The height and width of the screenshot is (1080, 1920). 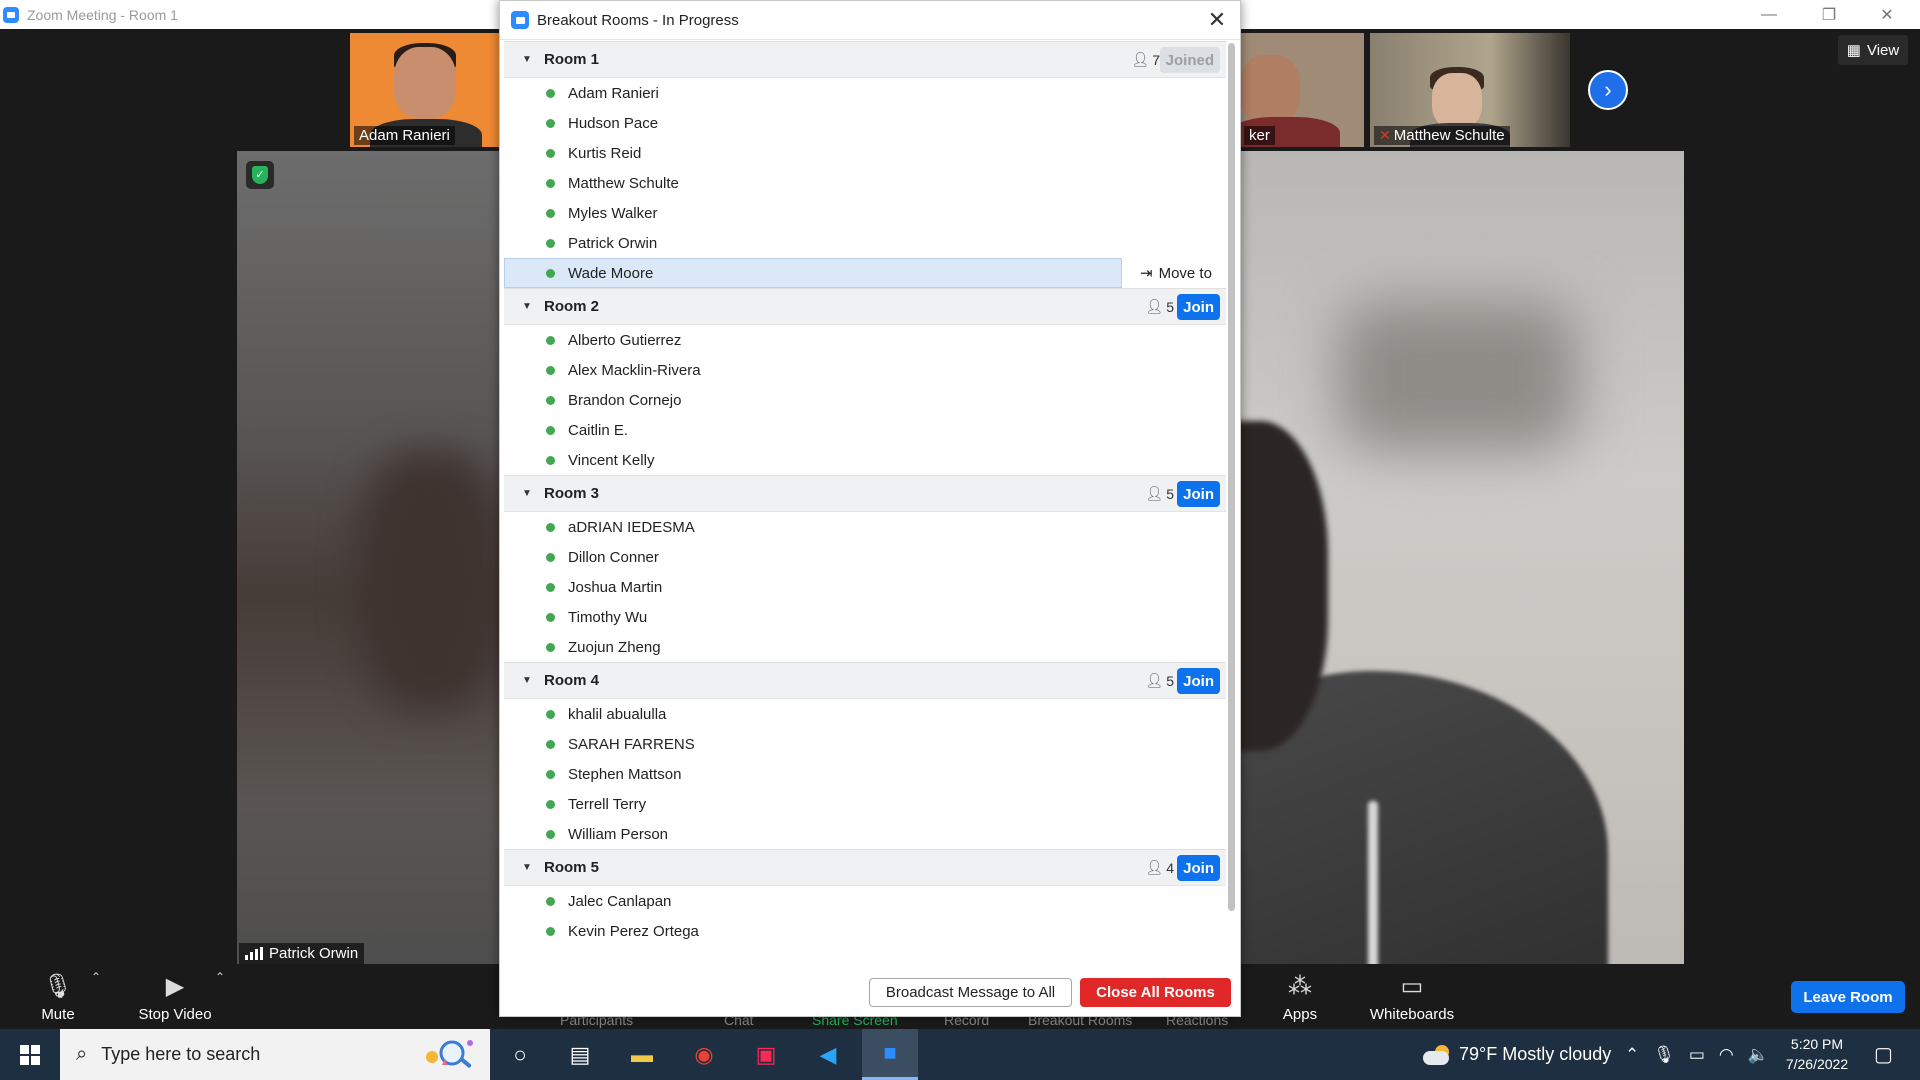 I want to click on member-name: Alex Macklin-Rivera, so click(x=634, y=370).